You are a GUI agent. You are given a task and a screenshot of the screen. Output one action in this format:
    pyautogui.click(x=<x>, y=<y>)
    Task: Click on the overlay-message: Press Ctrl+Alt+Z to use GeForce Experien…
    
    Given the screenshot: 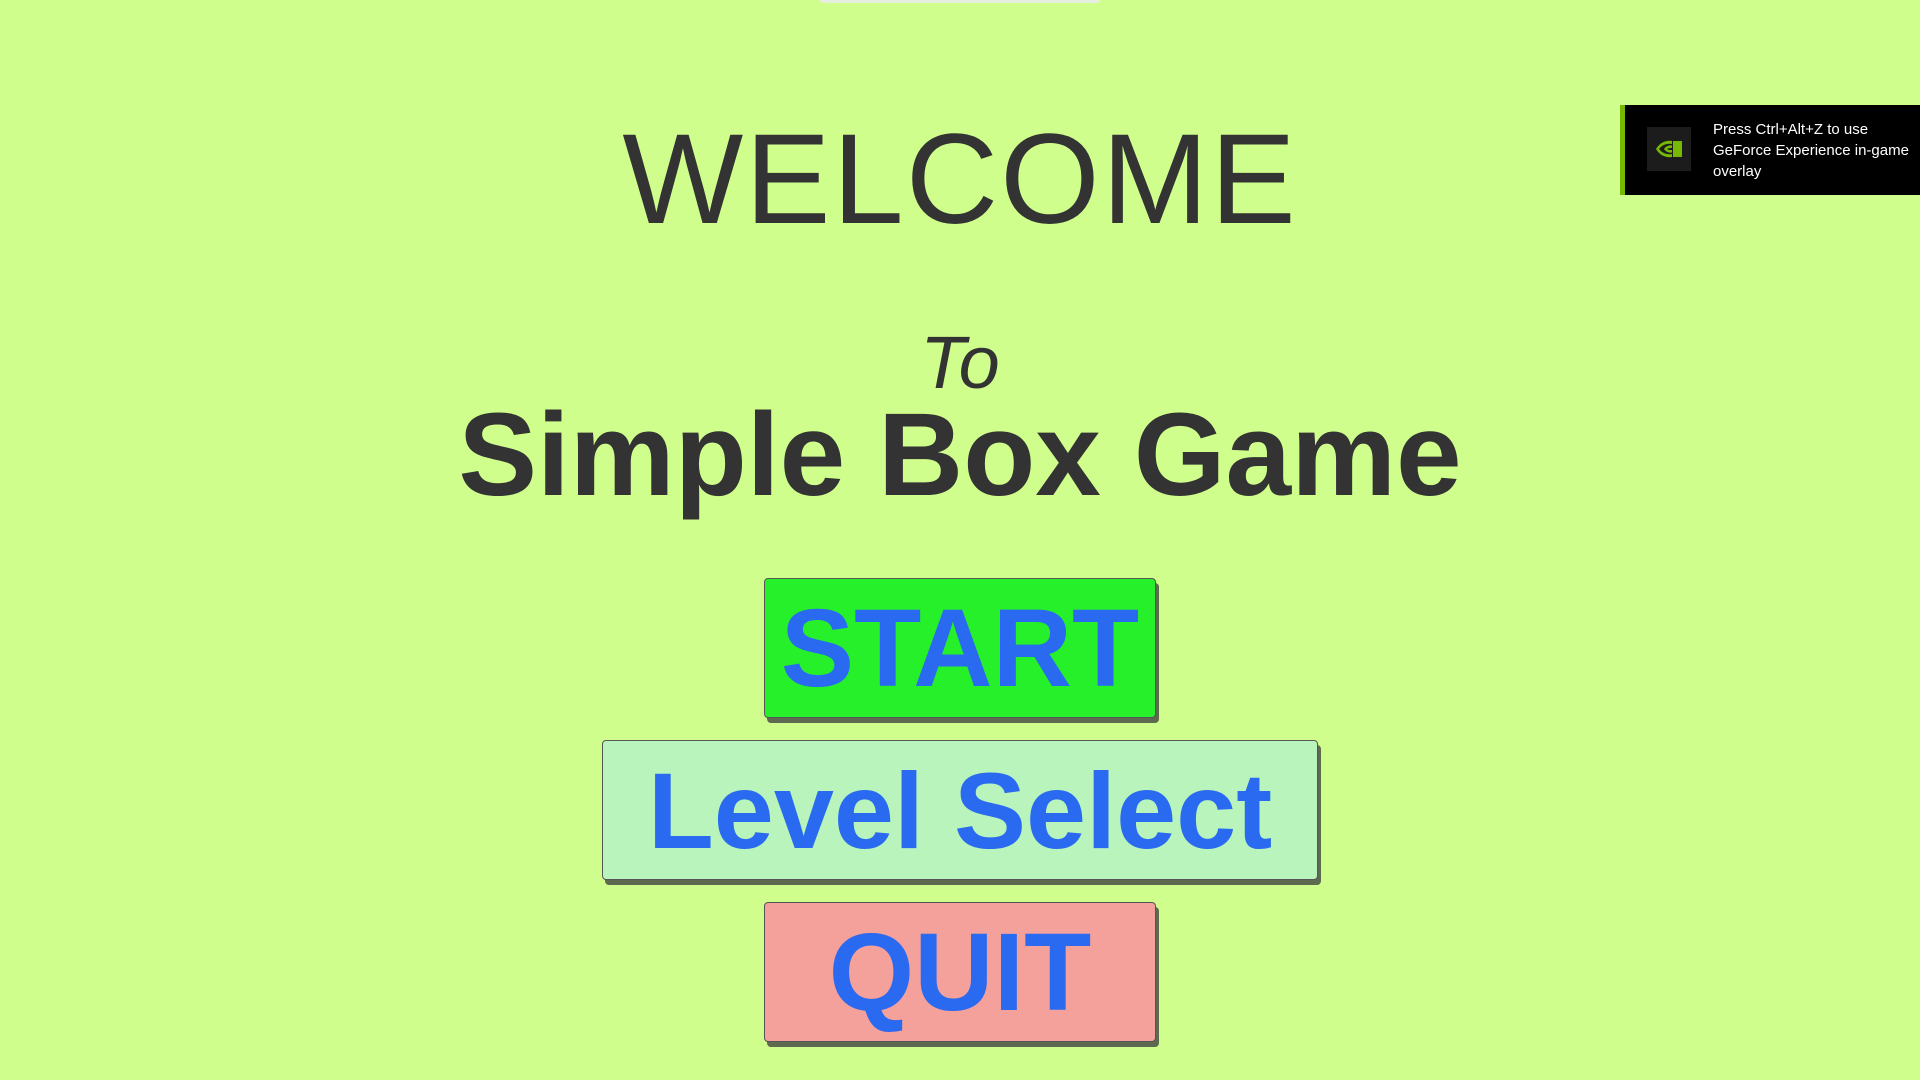 What is the action you would take?
    pyautogui.click(x=1811, y=150)
    